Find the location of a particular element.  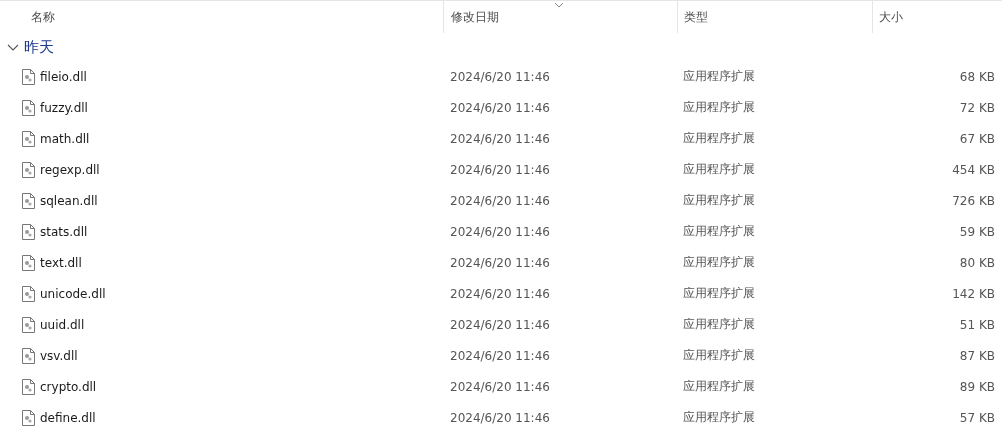

file-size: 80 KB is located at coordinates (977, 262).